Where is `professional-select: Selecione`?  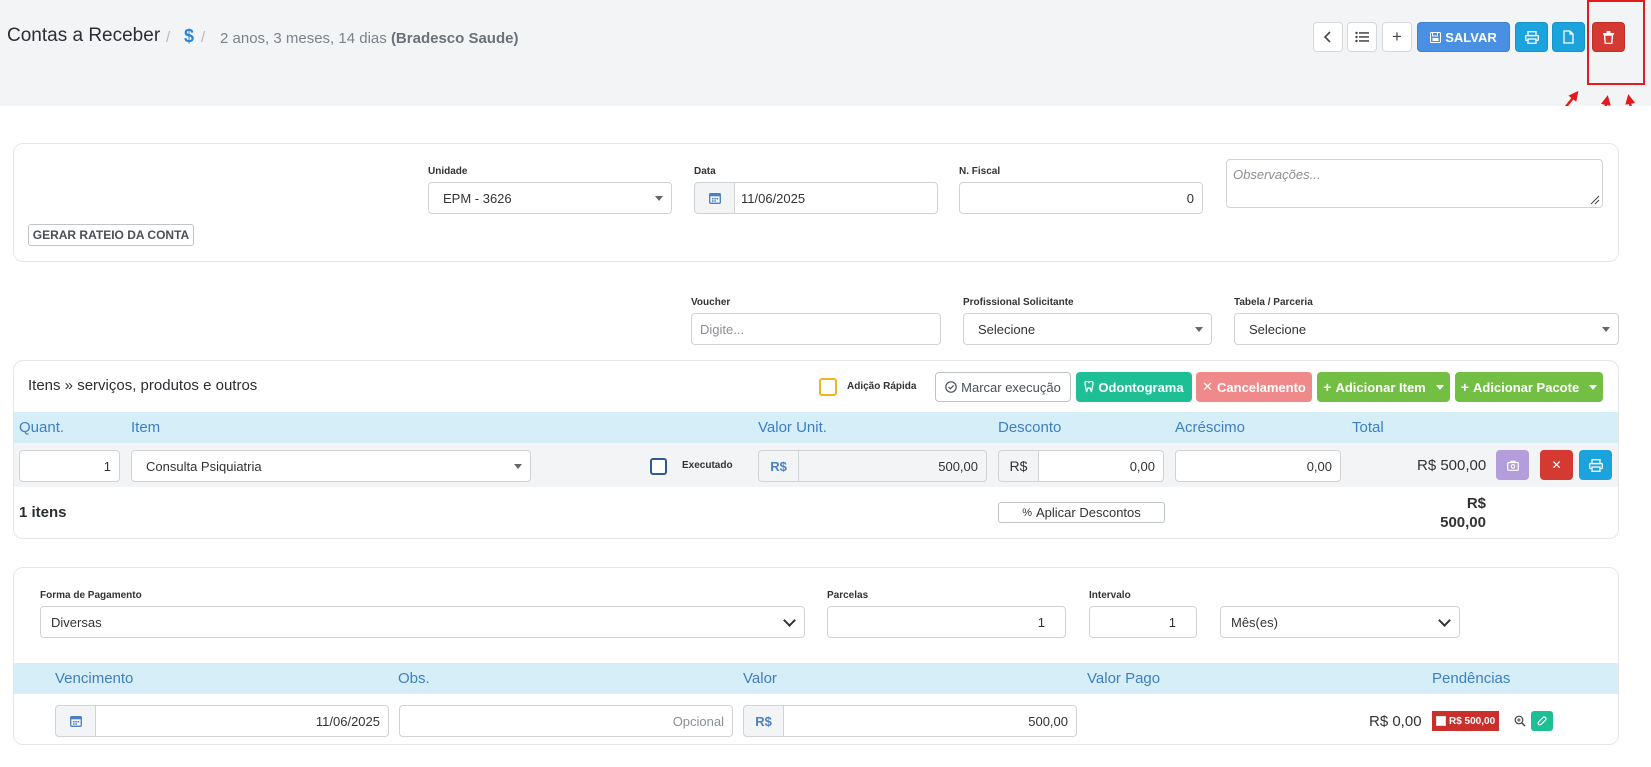 professional-select: Selecione is located at coordinates (1087, 329).